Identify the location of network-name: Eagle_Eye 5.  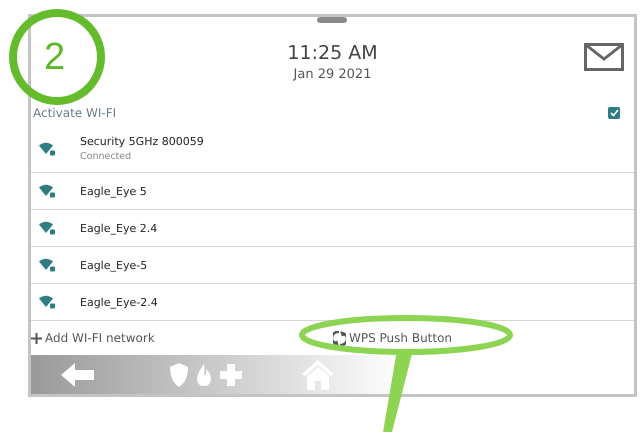
(113, 191).